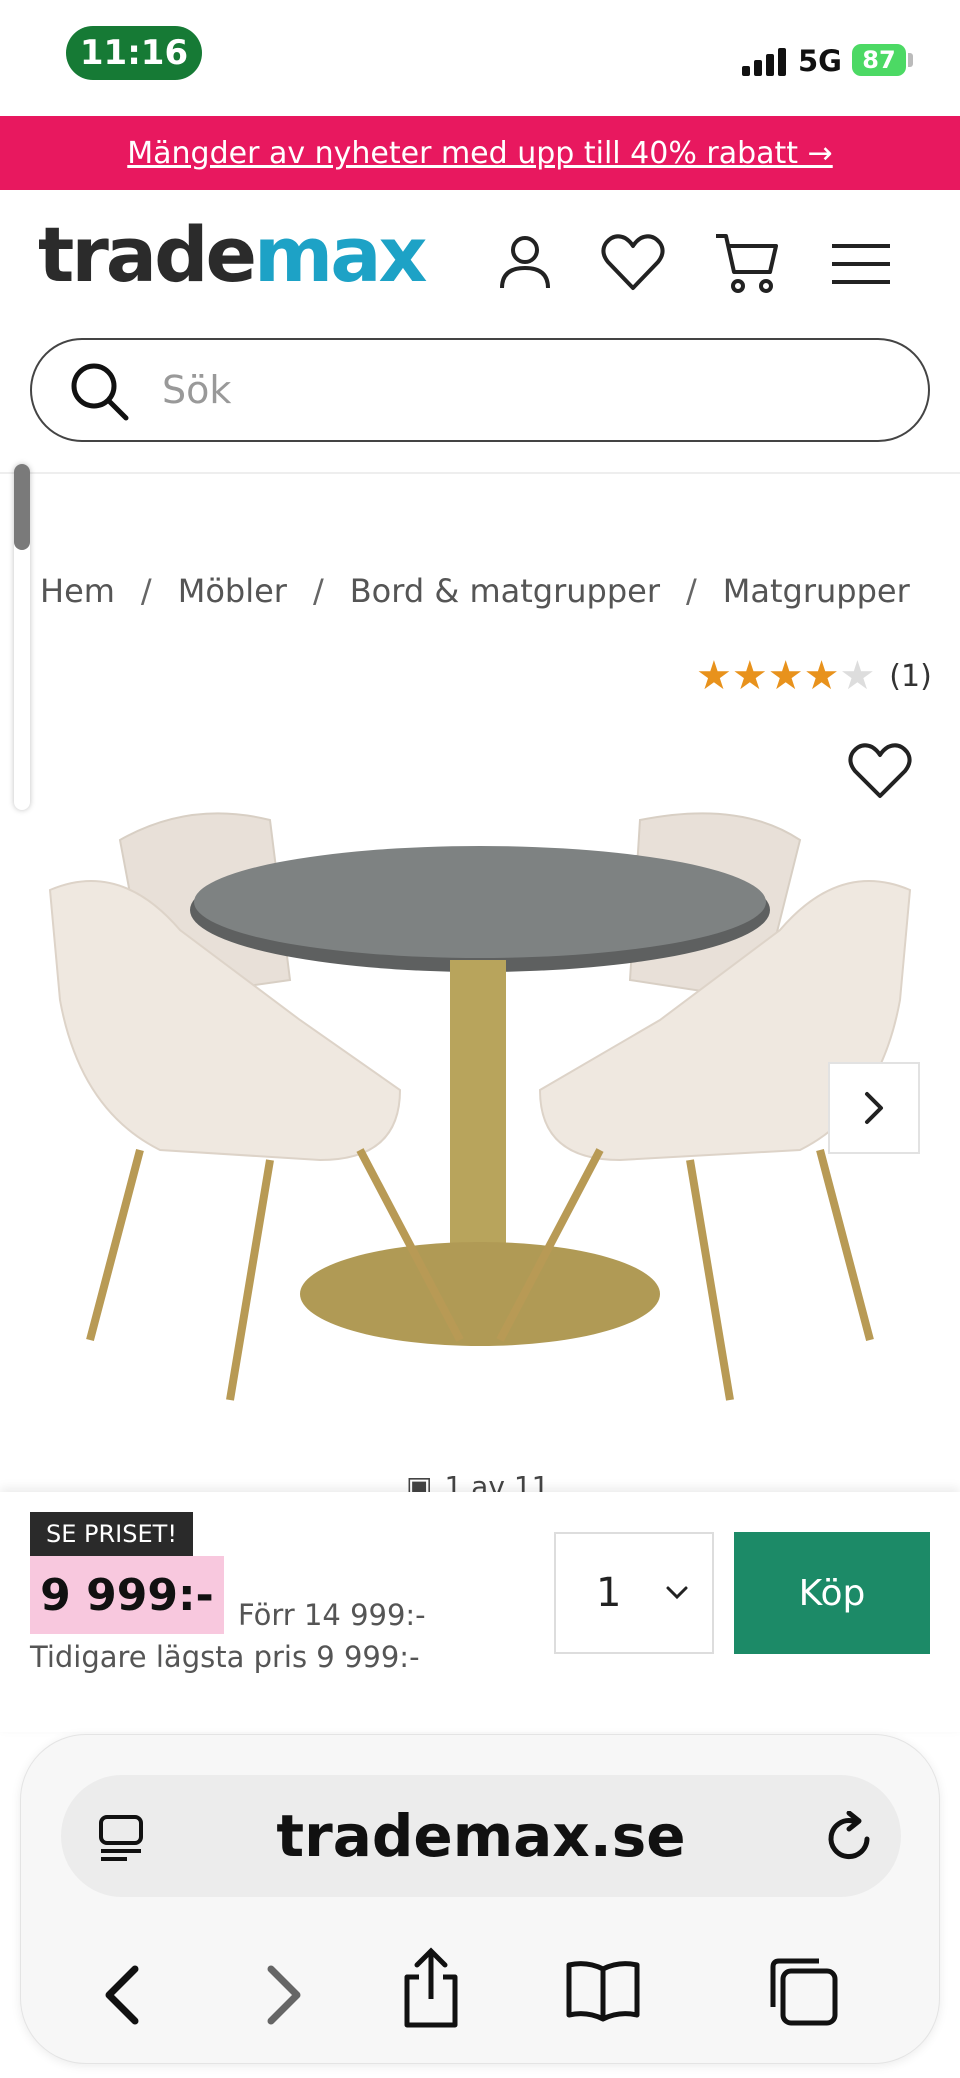  I want to click on breadcrumb-item-hem: Hem, so click(77, 591).